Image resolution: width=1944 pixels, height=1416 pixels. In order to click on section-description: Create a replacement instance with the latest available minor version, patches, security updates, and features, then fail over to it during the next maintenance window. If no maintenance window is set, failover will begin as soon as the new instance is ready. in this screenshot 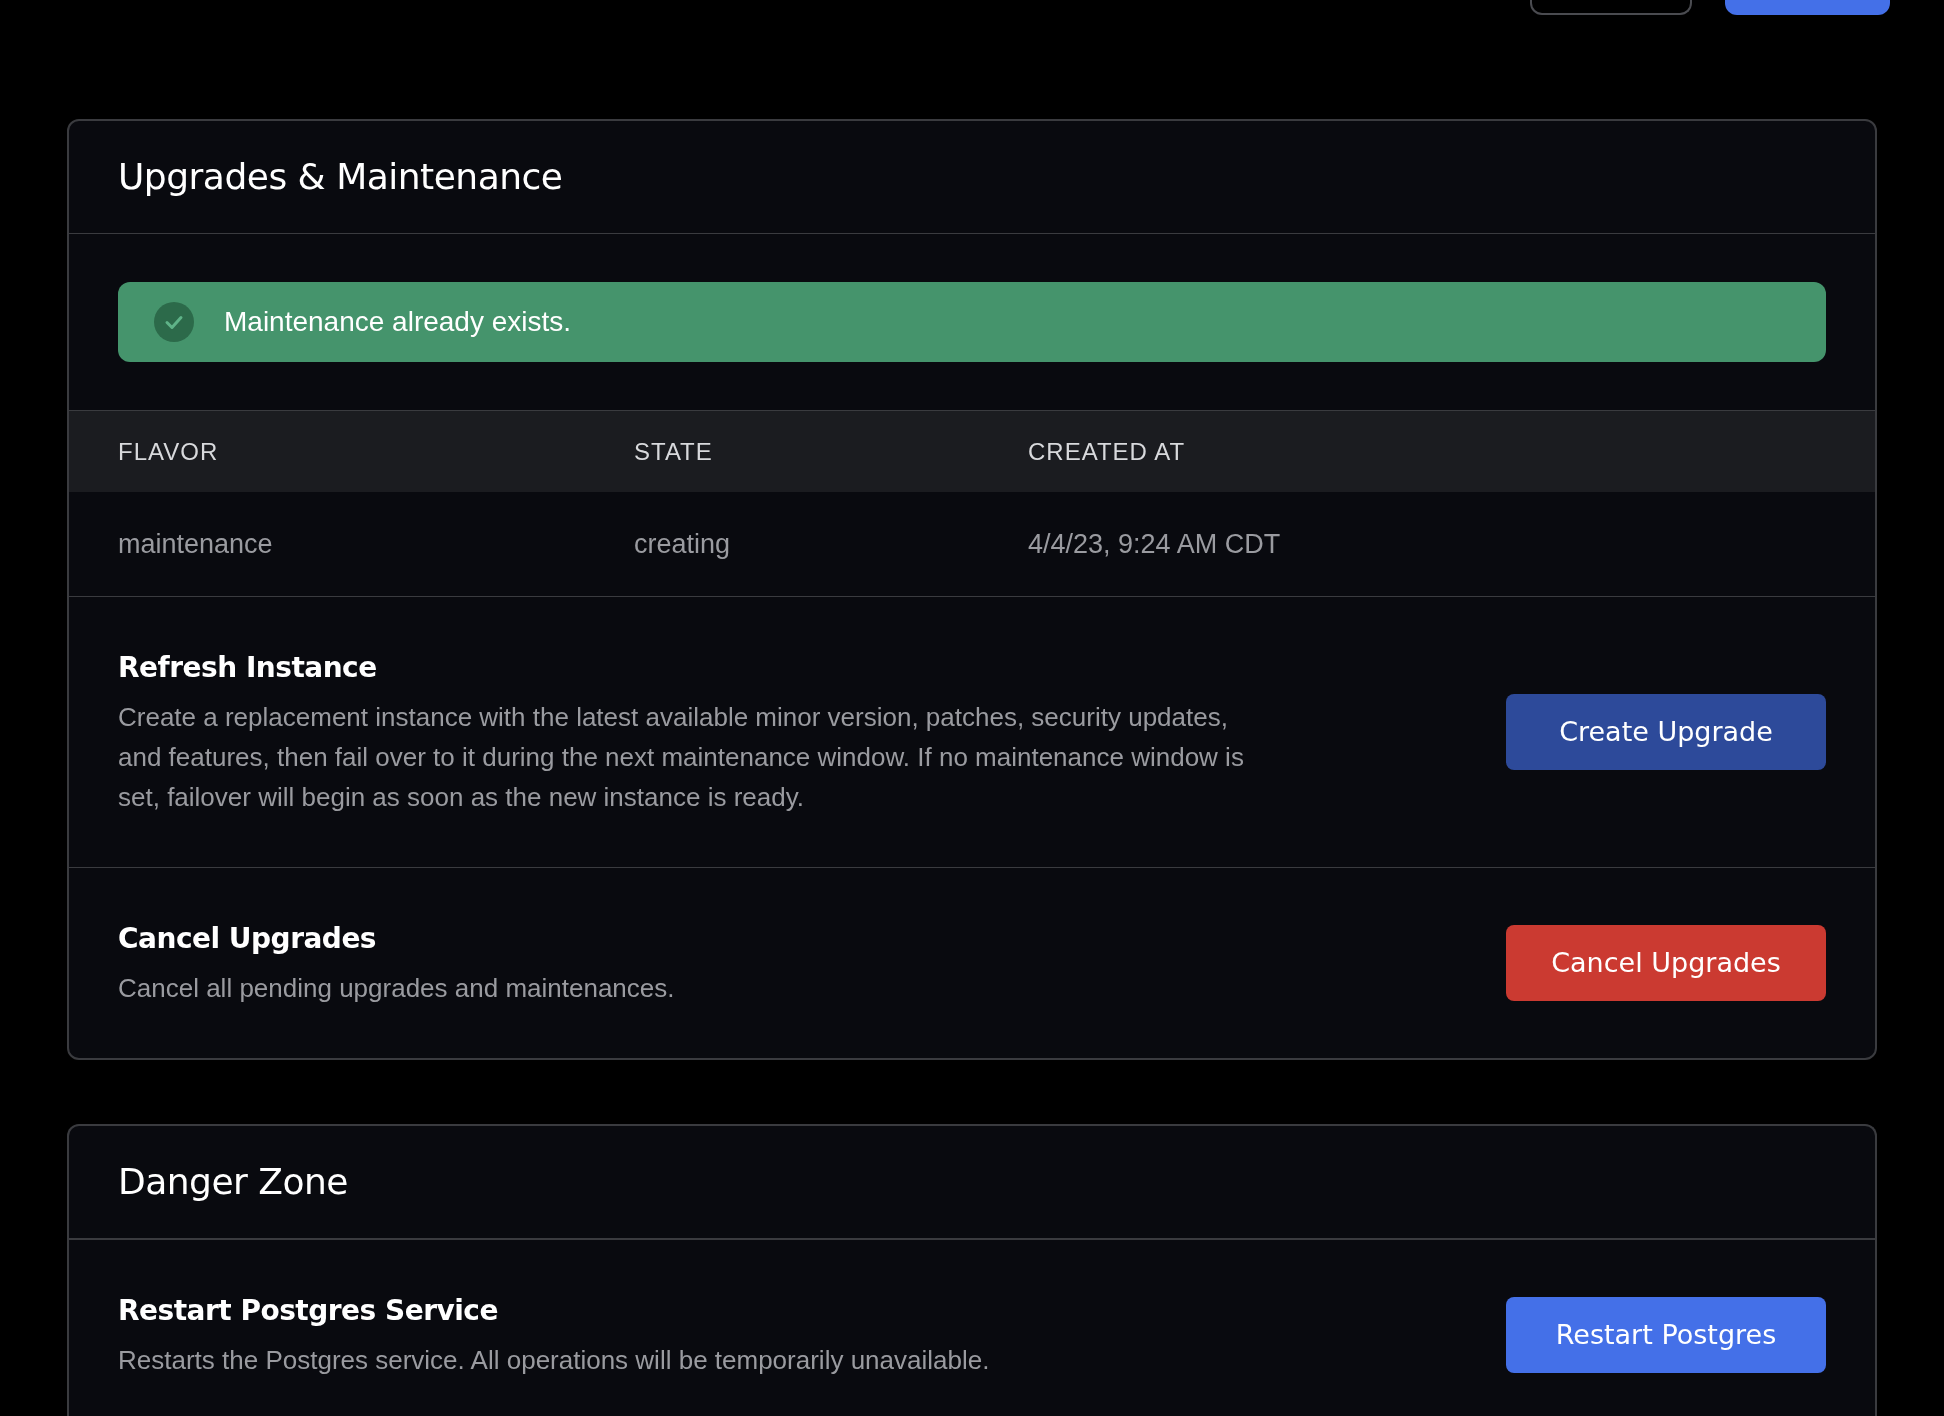, I will do `click(681, 757)`.